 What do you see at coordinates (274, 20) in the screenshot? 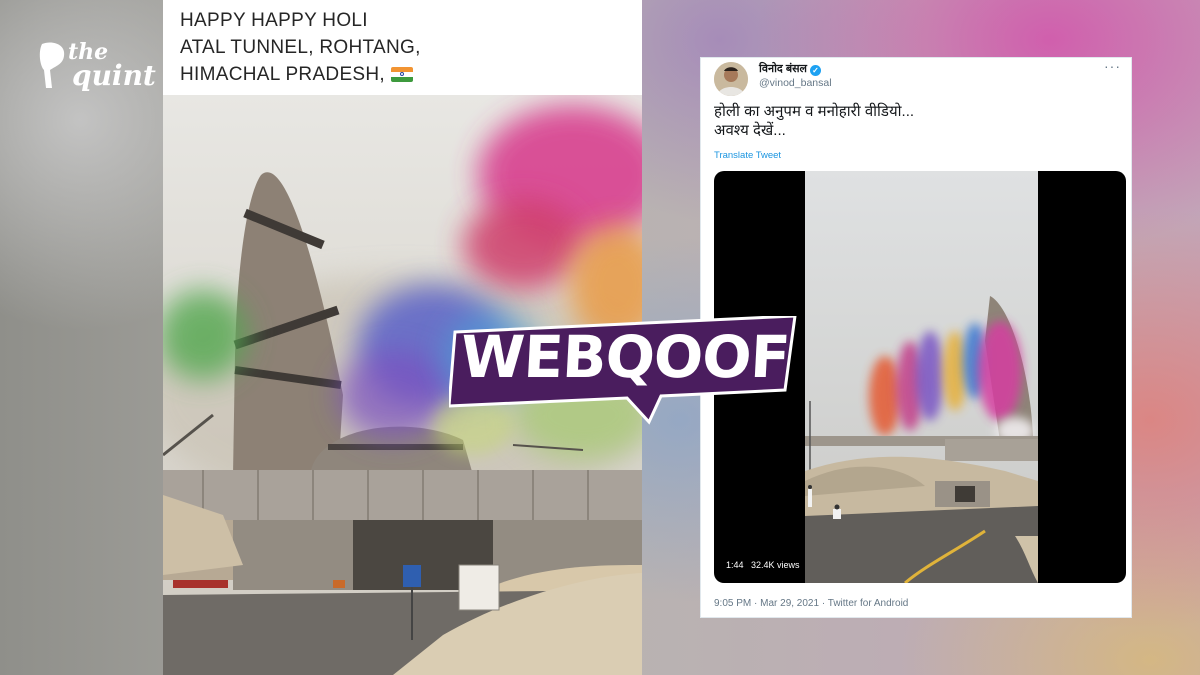
I see `caption-line-1: HAPPY HAPPY HOLI` at bounding box center [274, 20].